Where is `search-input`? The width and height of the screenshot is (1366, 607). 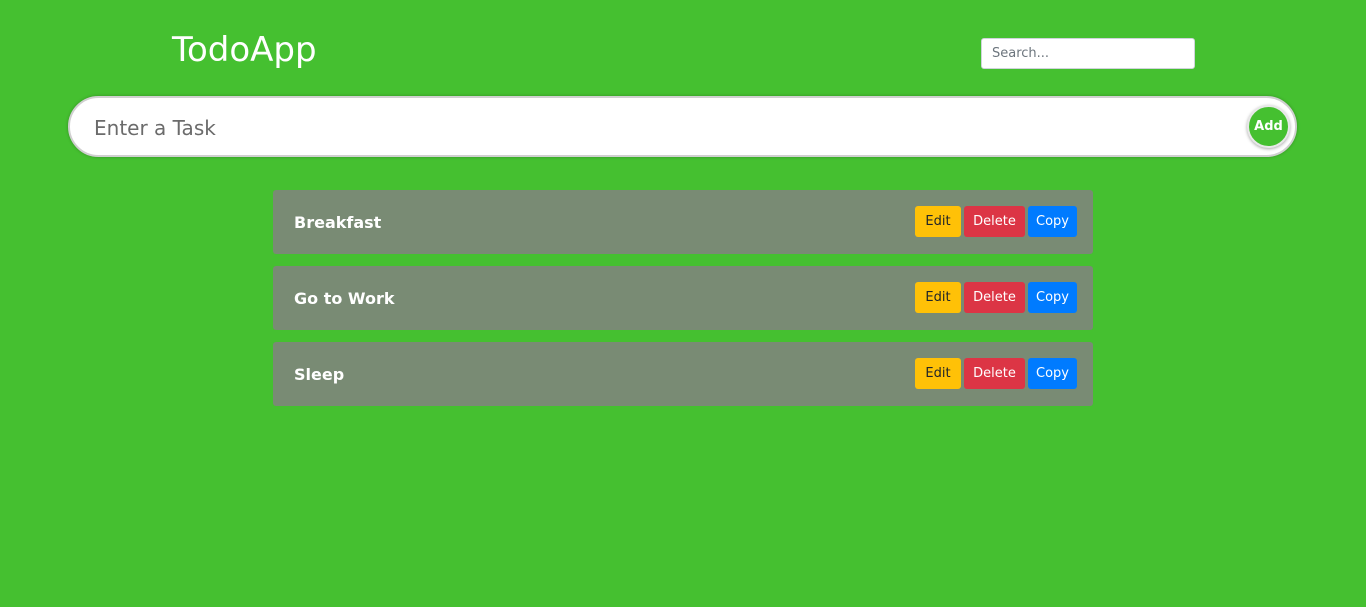
search-input is located at coordinates (1088, 53).